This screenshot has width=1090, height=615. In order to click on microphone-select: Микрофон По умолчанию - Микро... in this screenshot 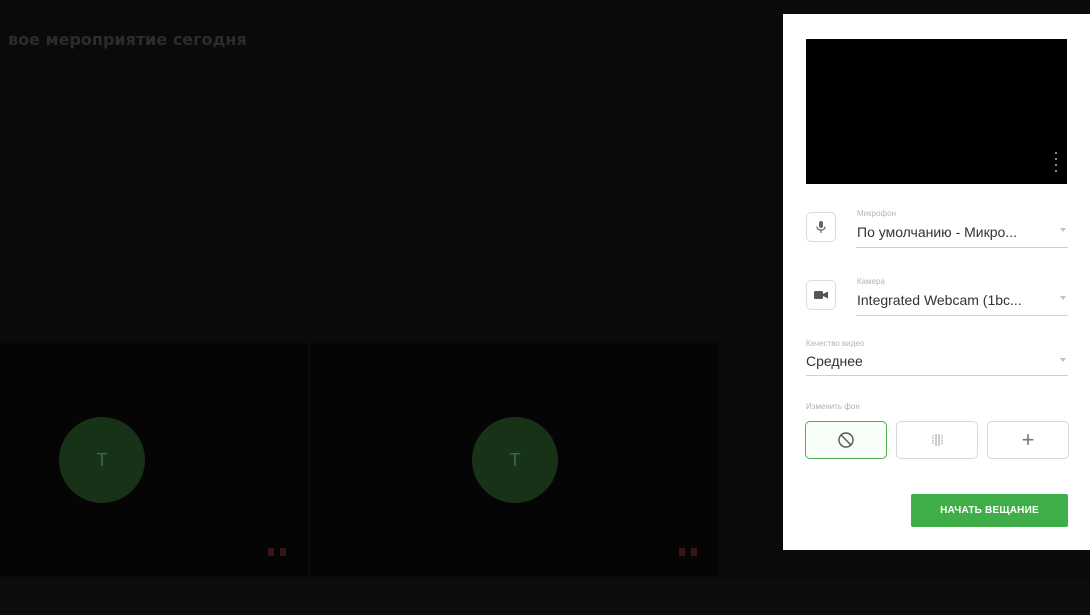, I will do `click(962, 228)`.